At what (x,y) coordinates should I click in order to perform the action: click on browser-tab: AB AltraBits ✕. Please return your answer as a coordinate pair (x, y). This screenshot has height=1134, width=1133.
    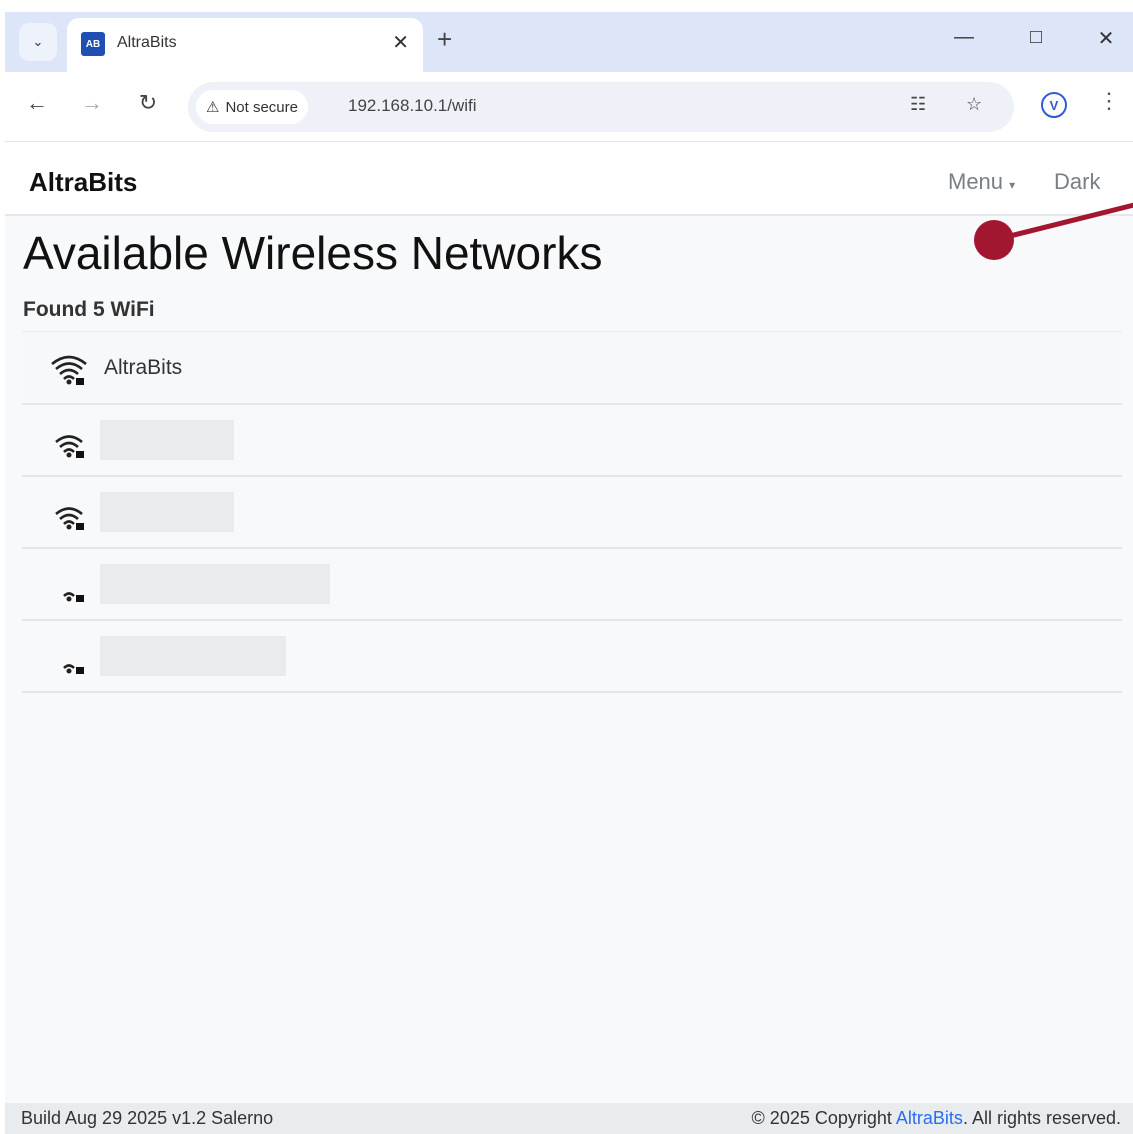
    Looking at the image, I should click on (245, 45).